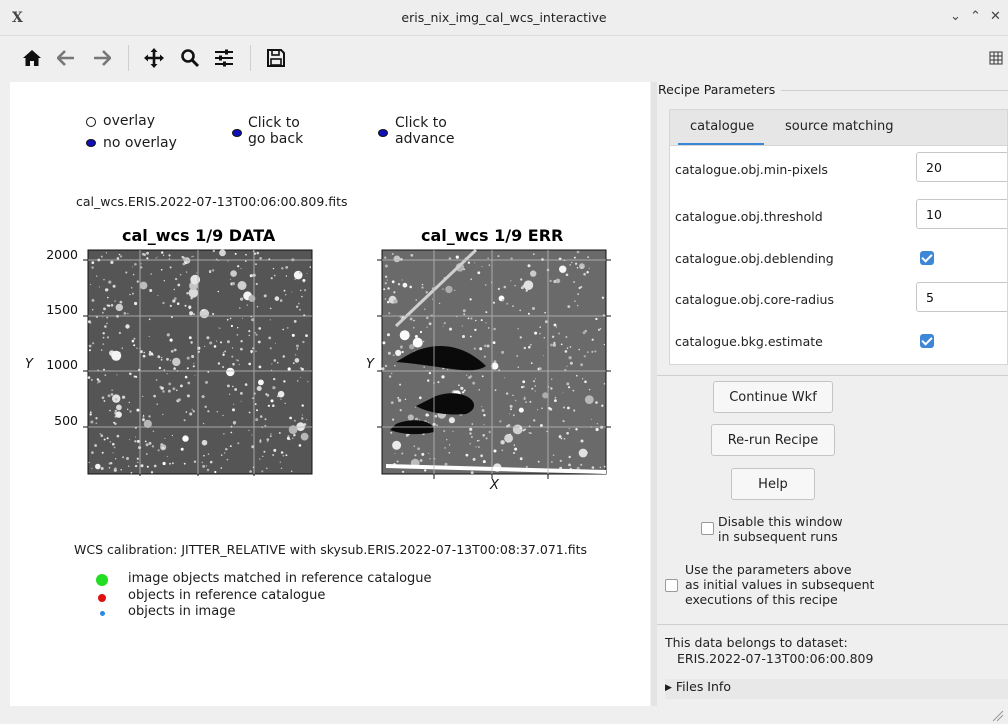 The image size is (1008, 724). I want to click on tab-source-matching: source matching, so click(839, 126).